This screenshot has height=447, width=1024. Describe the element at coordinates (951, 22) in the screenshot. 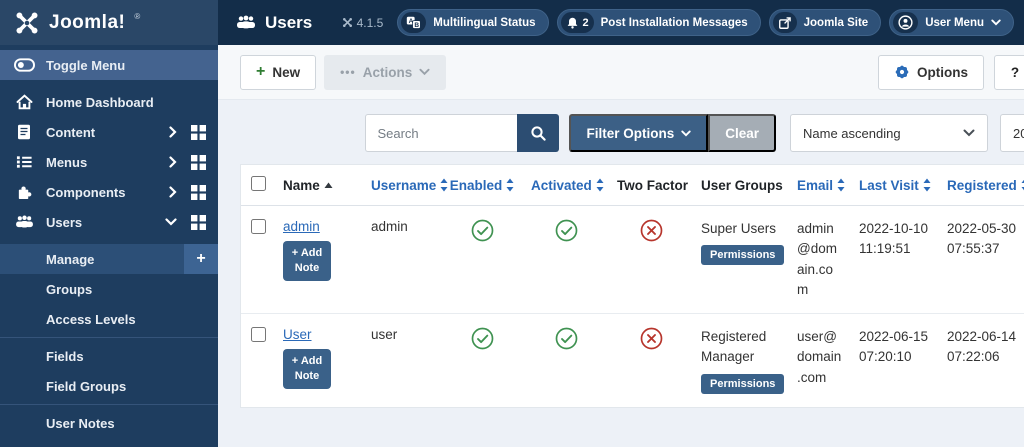

I see `user-menu-button: User Menu` at that location.